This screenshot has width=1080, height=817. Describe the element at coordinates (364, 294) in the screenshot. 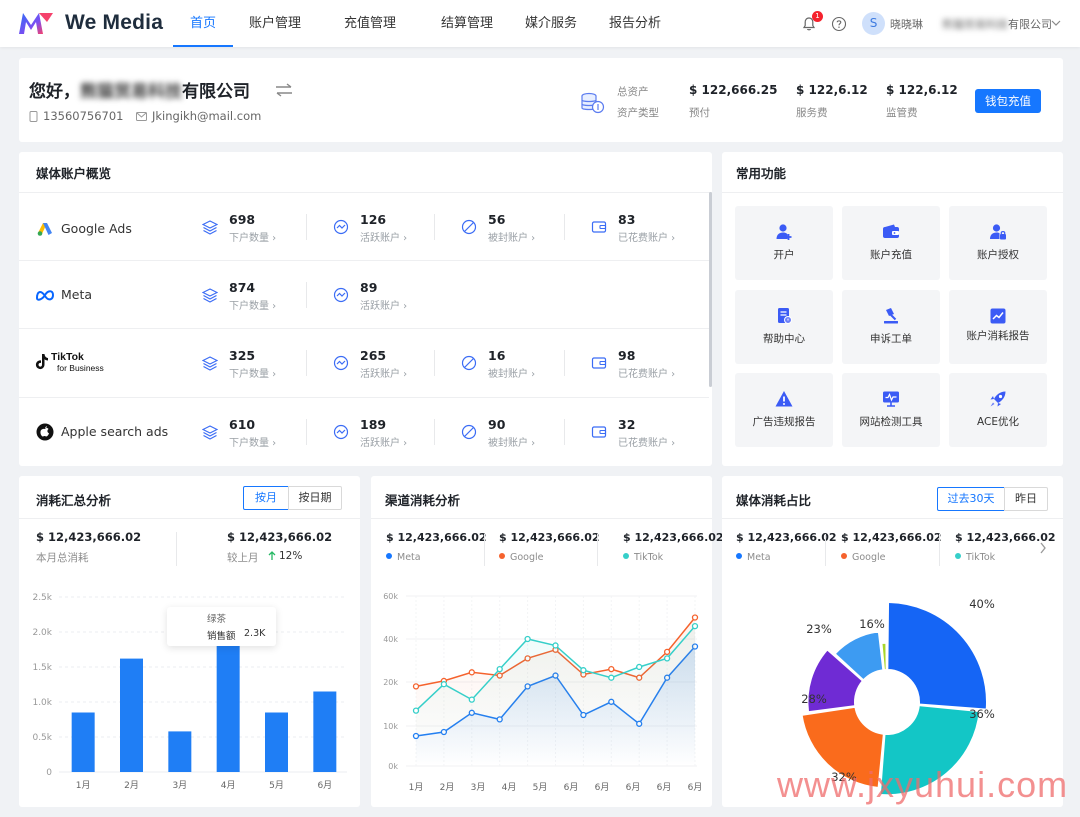

I see `overview-row-meta: Meta` at that location.